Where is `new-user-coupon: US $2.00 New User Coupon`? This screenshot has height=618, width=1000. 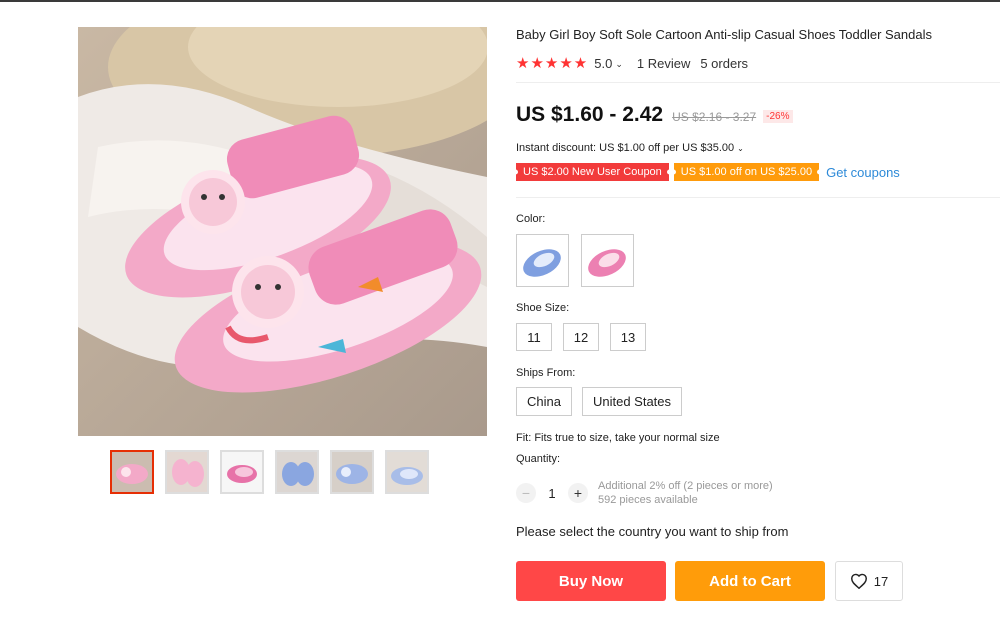 new-user-coupon: US $2.00 New User Coupon is located at coordinates (592, 172).